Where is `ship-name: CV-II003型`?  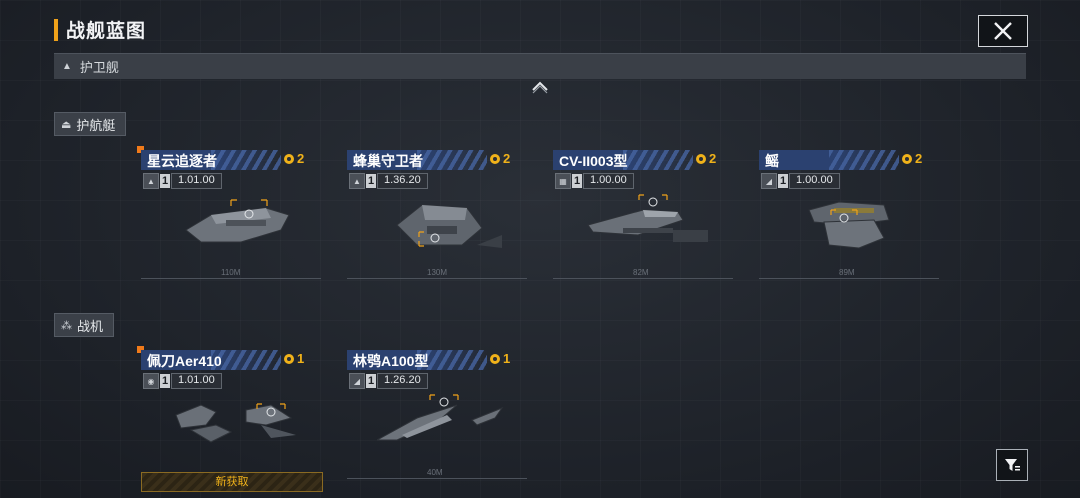
ship-name: CV-II003型 is located at coordinates (593, 161).